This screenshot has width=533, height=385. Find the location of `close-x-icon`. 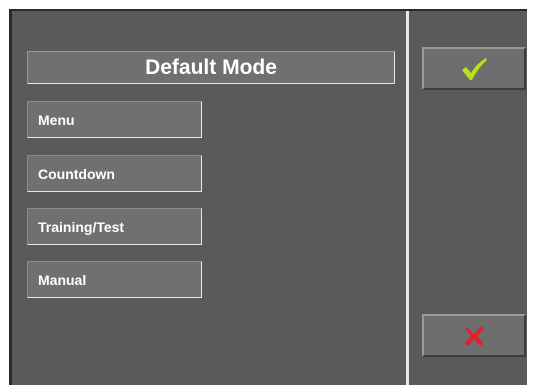

close-x-icon is located at coordinates (474, 336).